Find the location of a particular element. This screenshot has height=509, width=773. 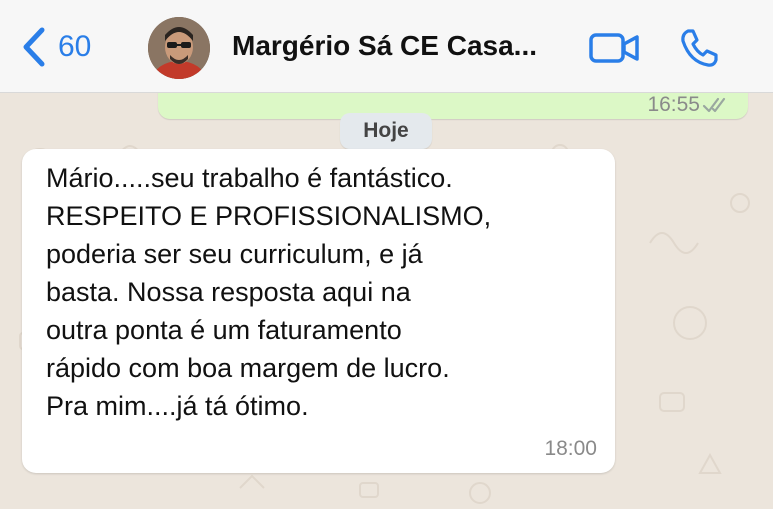

date-divider: Hoje is located at coordinates (386, 131).